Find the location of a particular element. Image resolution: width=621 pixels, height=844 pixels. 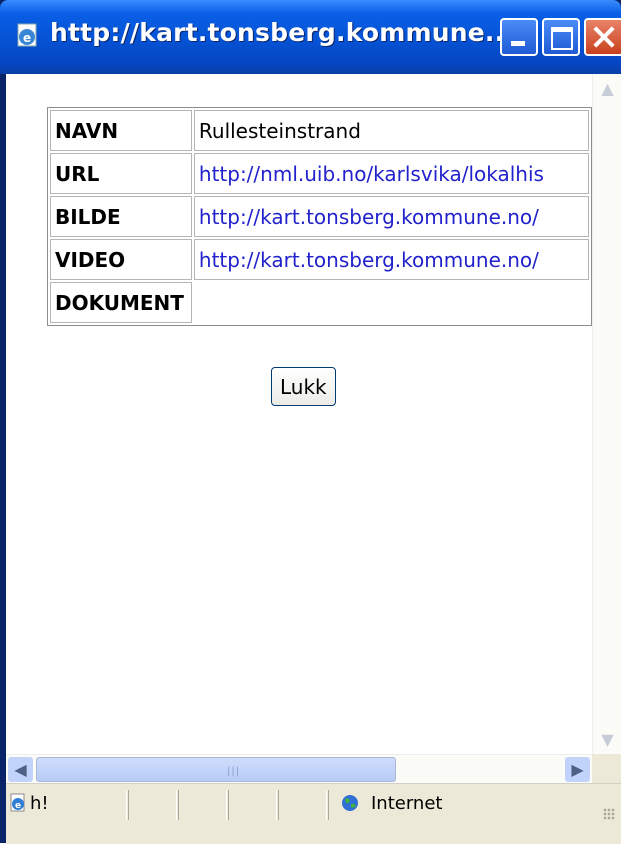

maximize-button is located at coordinates (561, 37).